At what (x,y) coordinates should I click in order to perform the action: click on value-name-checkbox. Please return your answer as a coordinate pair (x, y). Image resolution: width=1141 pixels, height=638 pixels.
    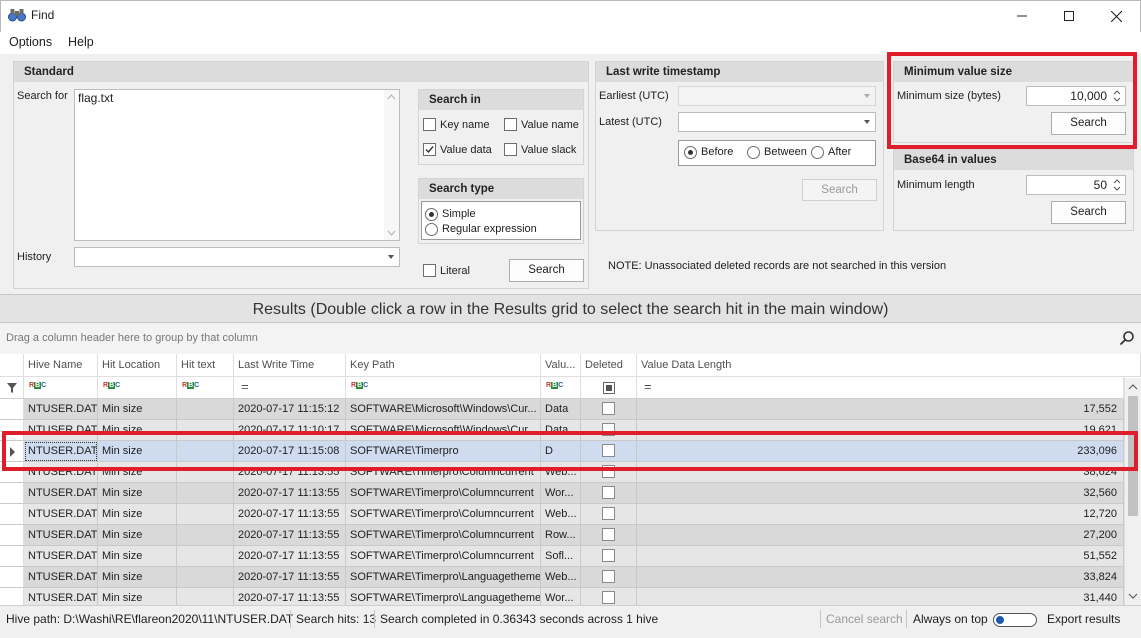
    Looking at the image, I should click on (510, 124).